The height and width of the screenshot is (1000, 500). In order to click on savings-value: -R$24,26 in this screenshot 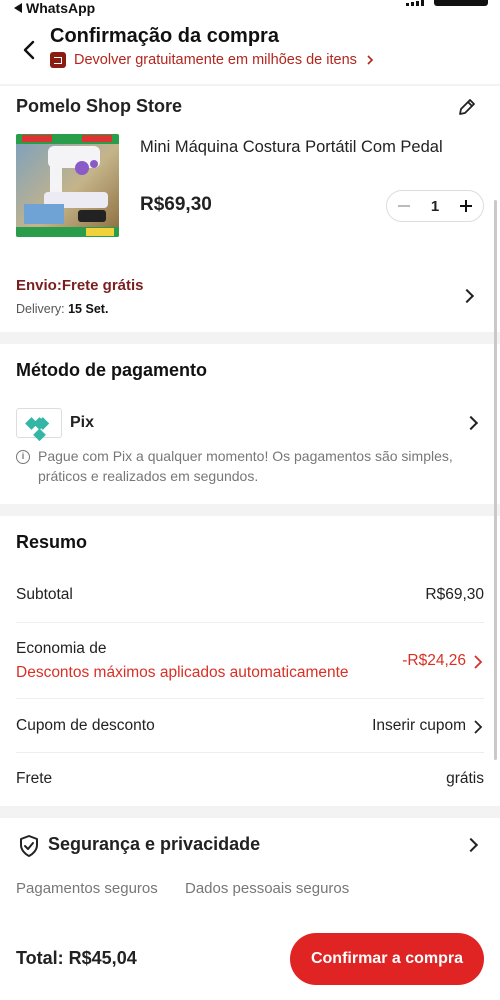, I will do `click(434, 660)`.